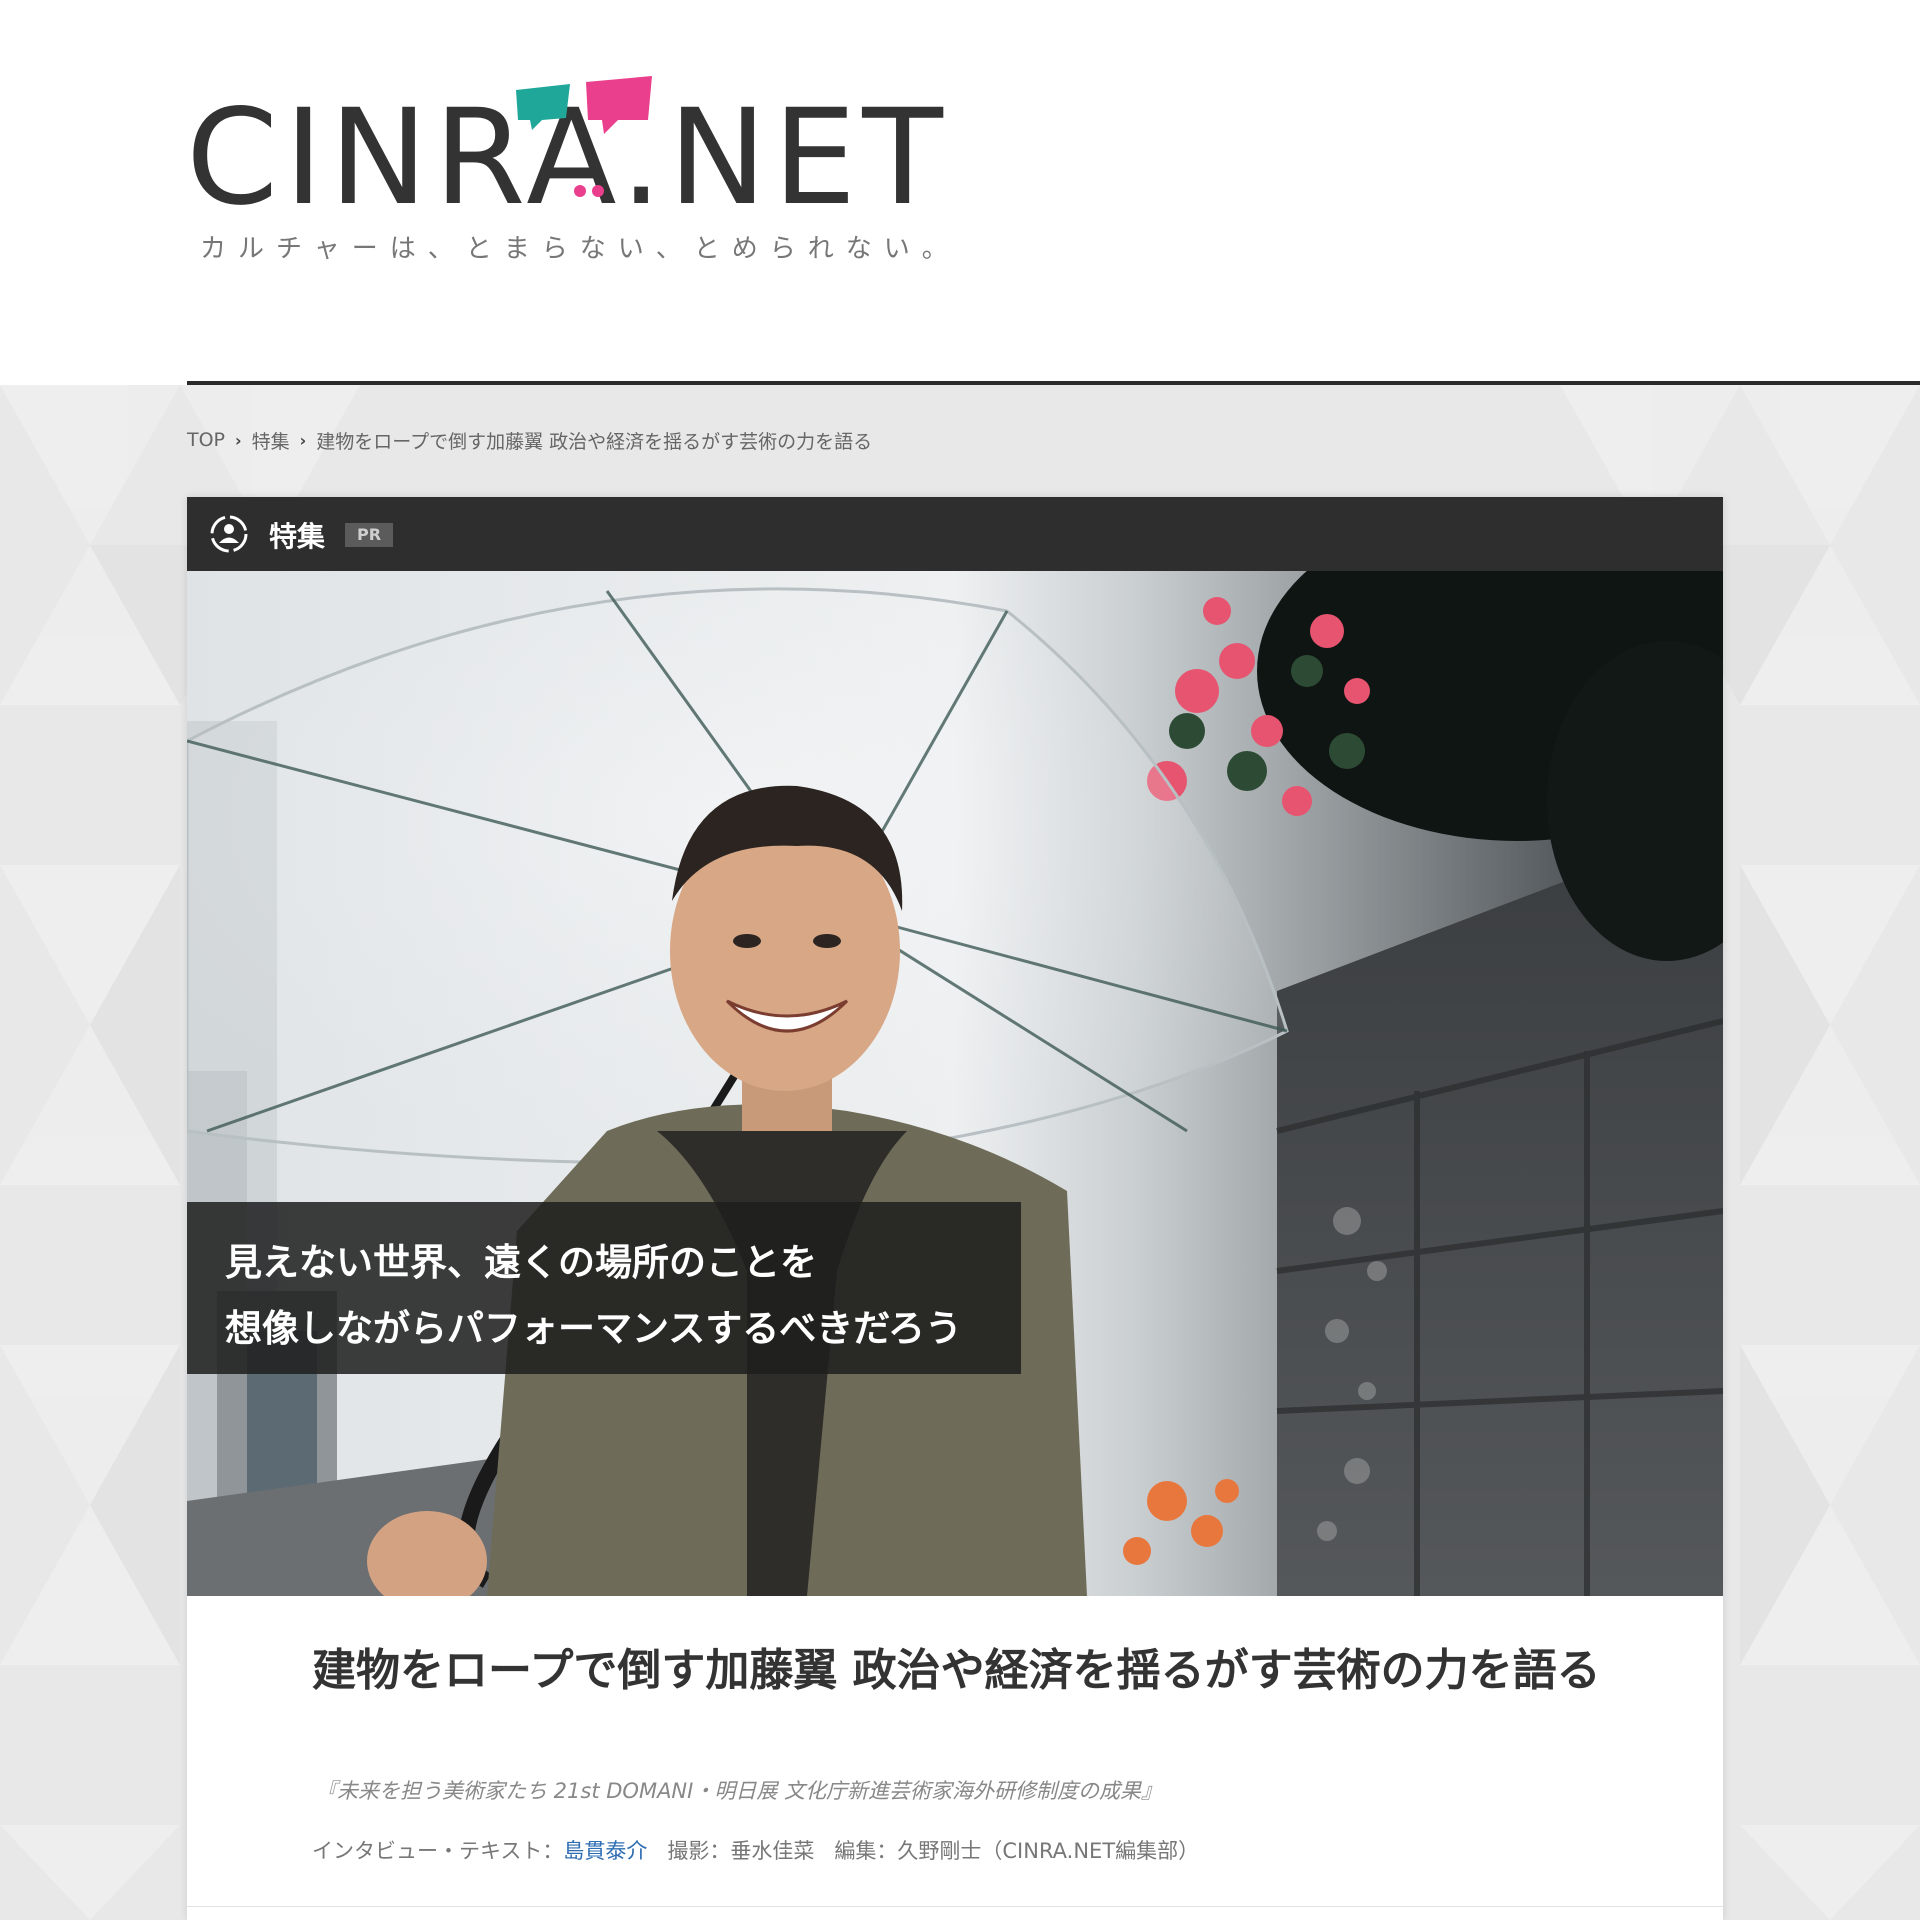 This screenshot has width=1920, height=1920. What do you see at coordinates (956, 1670) in the screenshot?
I see `article-title: 建物をロープで倒す加藤翼 政治や経済を揺るがす芸術の力を語る` at bounding box center [956, 1670].